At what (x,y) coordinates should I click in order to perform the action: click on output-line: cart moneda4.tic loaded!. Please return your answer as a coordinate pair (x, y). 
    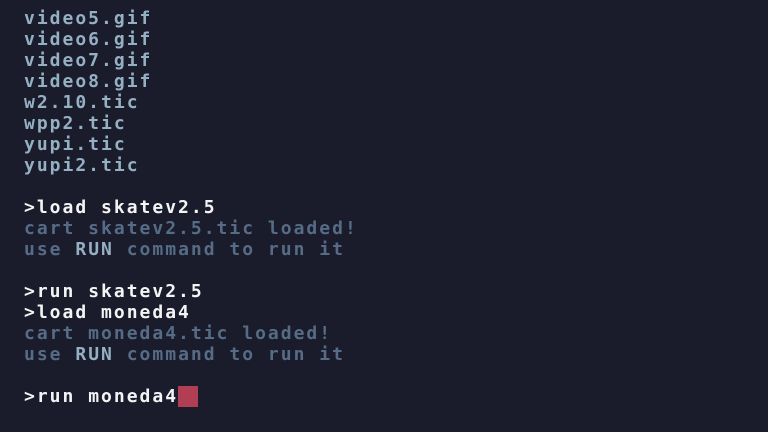
    Looking at the image, I should click on (394, 333).